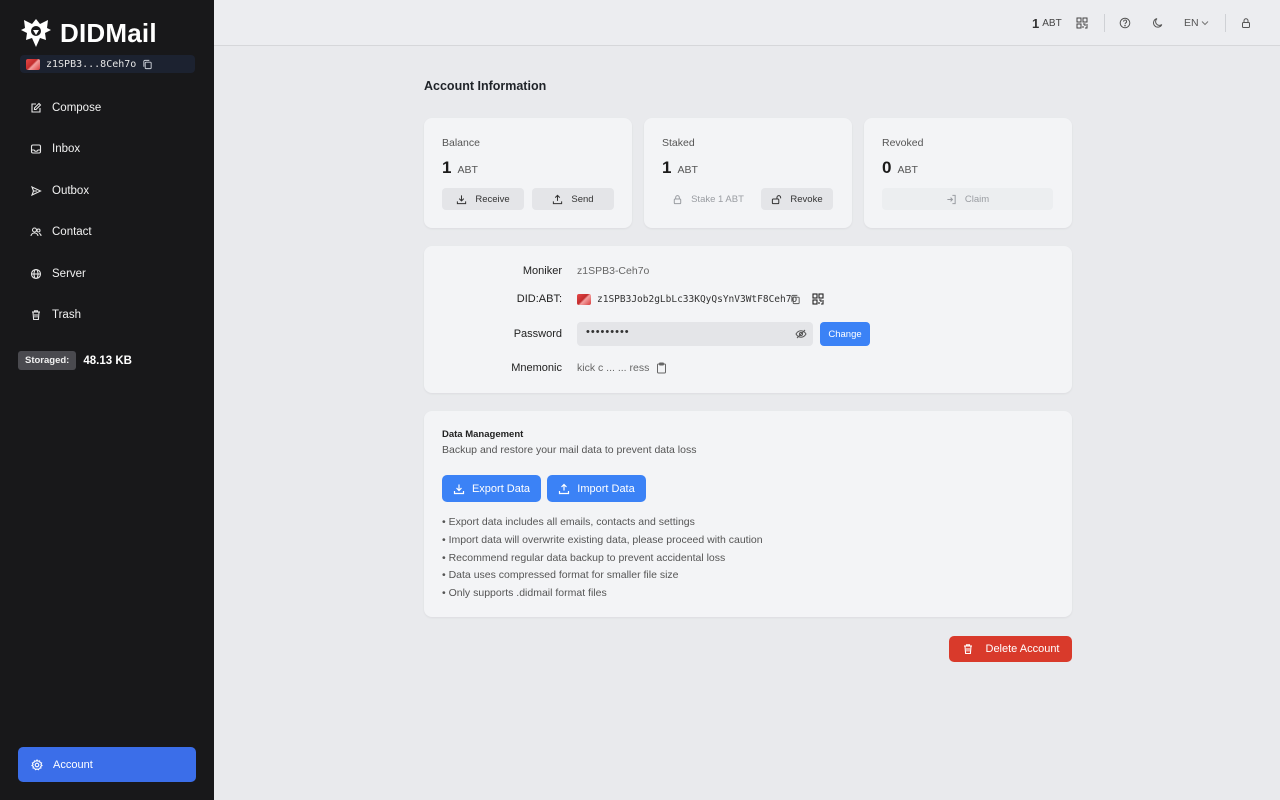 Image resolution: width=1280 pixels, height=800 pixels. What do you see at coordinates (66, 315) in the screenshot?
I see `sidebar-item-label: Trash` at bounding box center [66, 315].